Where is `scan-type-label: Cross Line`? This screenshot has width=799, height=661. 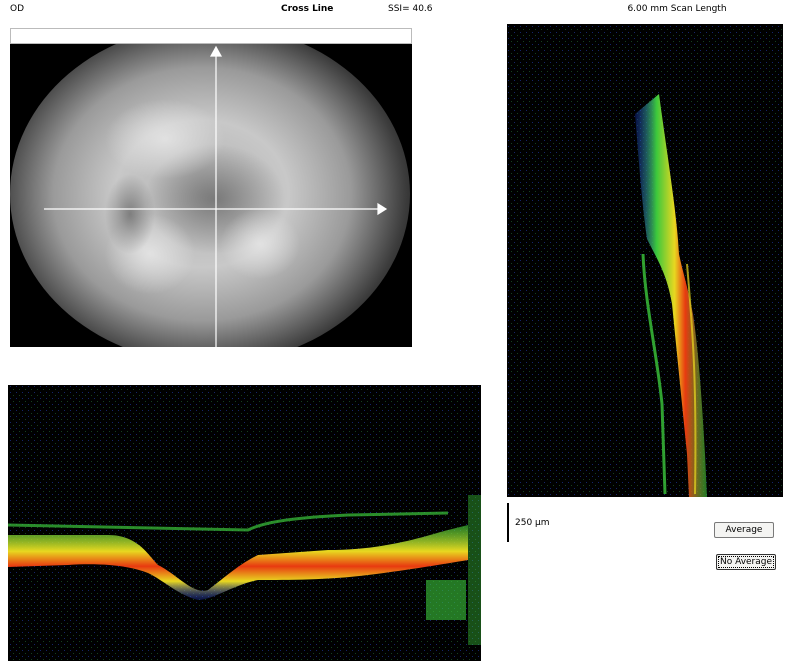 scan-type-label: Cross Line is located at coordinates (307, 9).